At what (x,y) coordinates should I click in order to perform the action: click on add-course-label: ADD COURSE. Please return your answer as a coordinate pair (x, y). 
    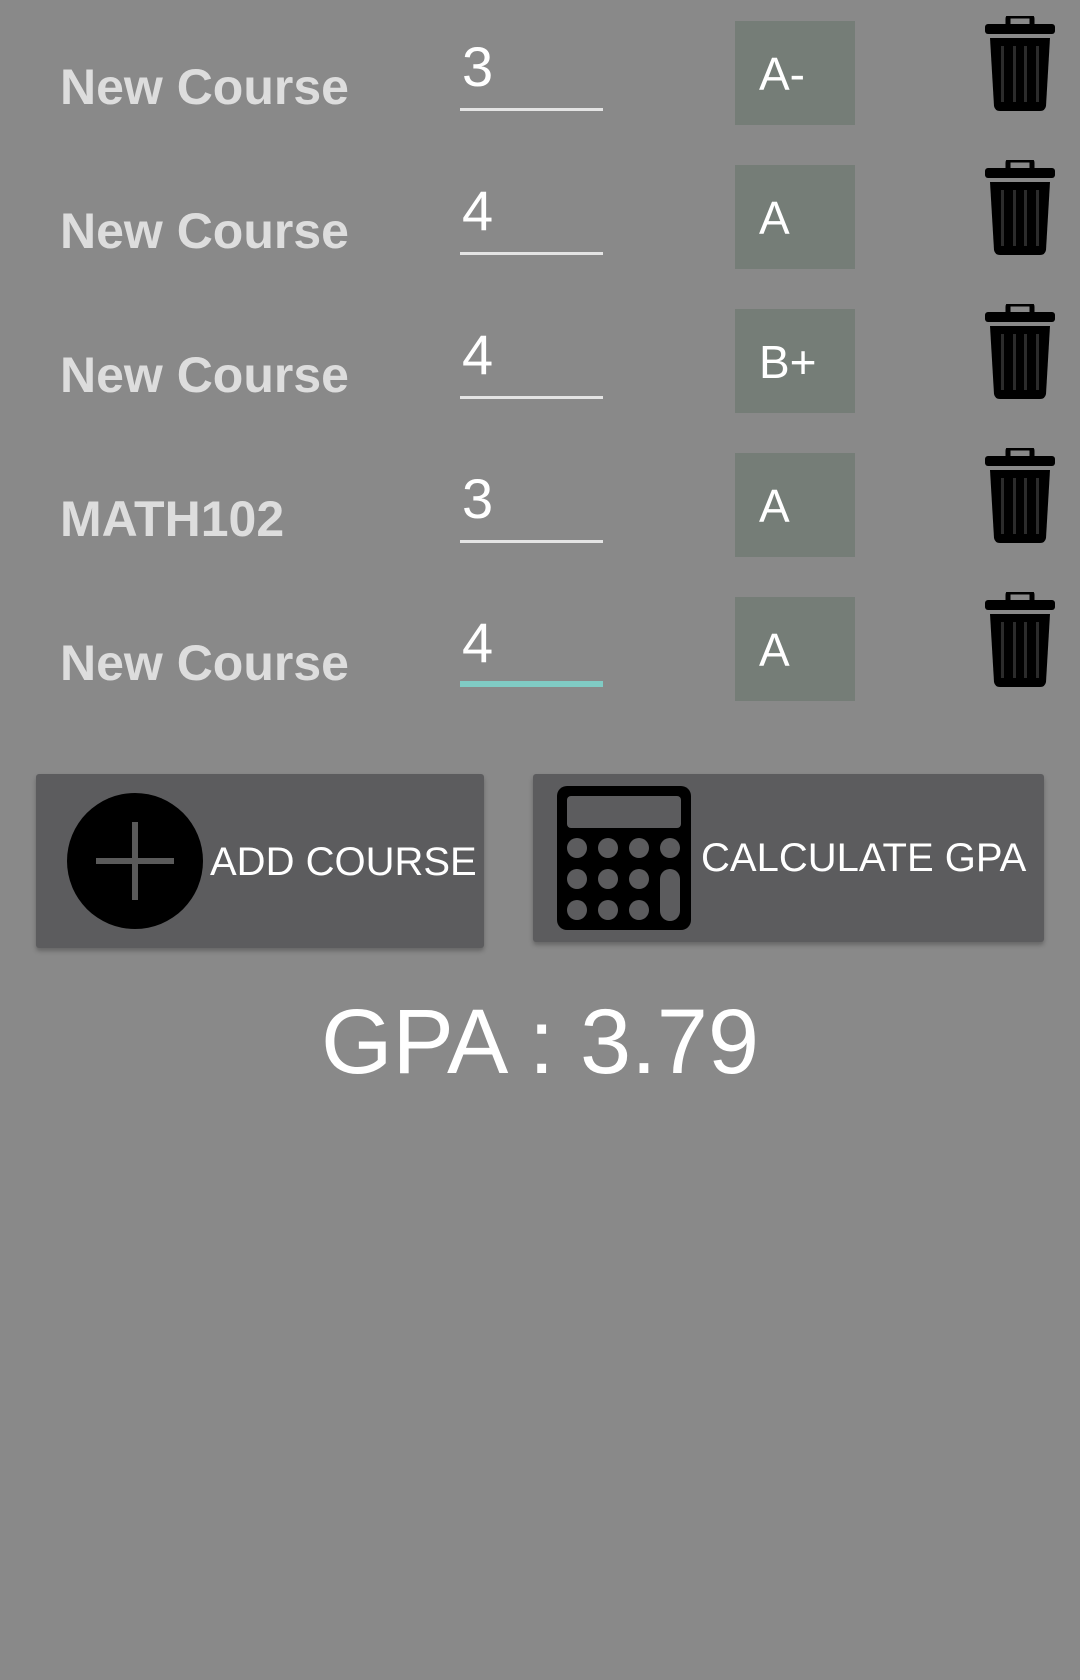
    Looking at the image, I should click on (343, 862).